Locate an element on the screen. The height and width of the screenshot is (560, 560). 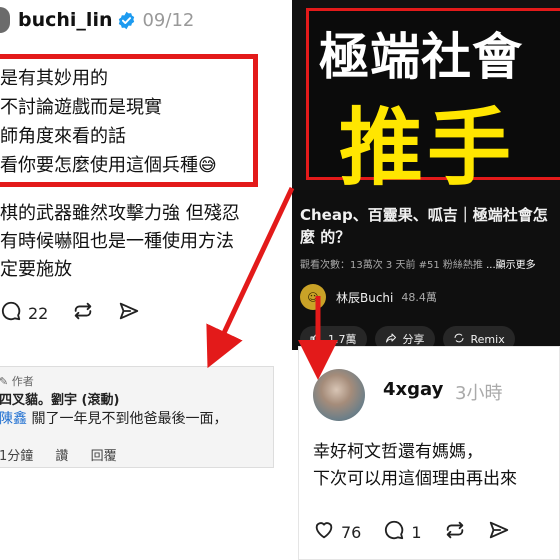
comment-text: 陳鑫 關了一年見不到他爸最後一面， is located at coordinates (113, 418).